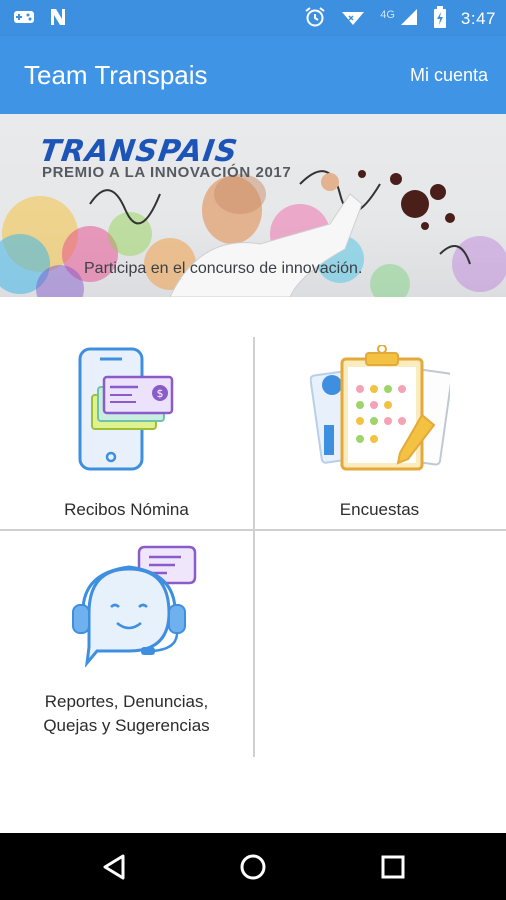 This screenshot has height=900, width=506. I want to click on app-bar: Team Transpais Mi cuenta, so click(253, 75).